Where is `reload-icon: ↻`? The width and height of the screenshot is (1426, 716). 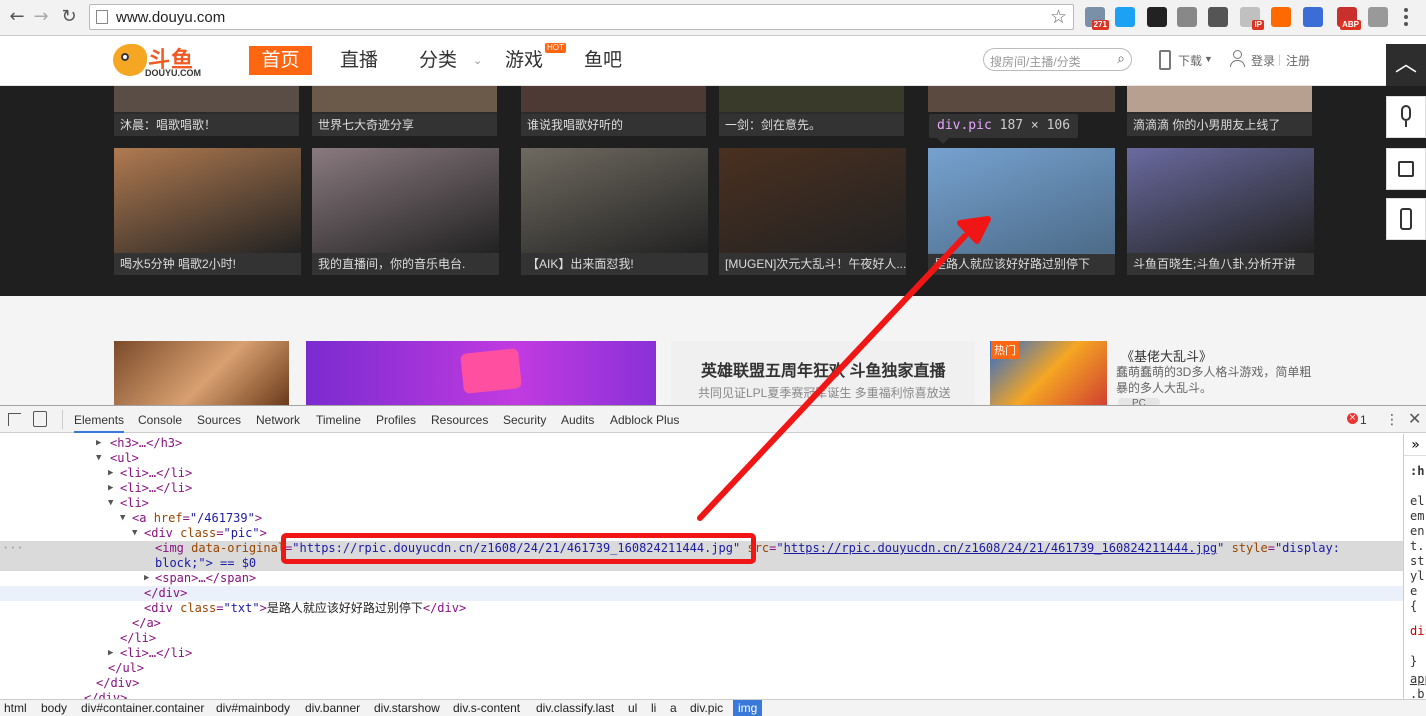
reload-icon: ↻ is located at coordinates (69, 17).